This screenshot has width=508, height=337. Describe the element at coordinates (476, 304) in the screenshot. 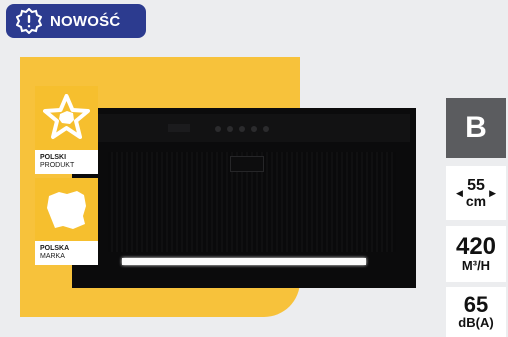

I see `noise-value: 65` at that location.